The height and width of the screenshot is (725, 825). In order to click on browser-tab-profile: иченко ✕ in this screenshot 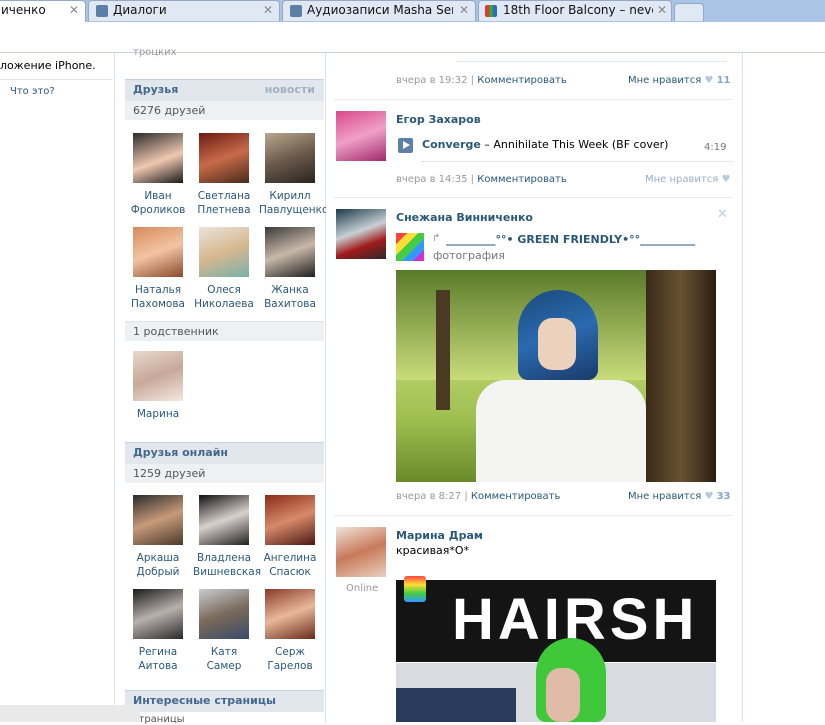, I will do `click(43, 11)`.